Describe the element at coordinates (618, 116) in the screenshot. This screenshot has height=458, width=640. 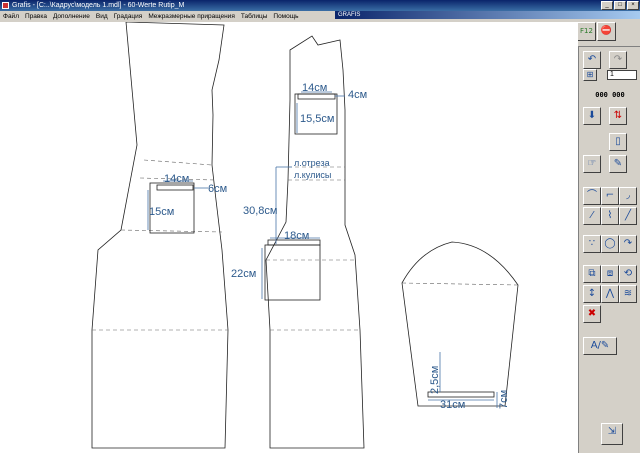
I see `split-icon: ⇅` at that location.